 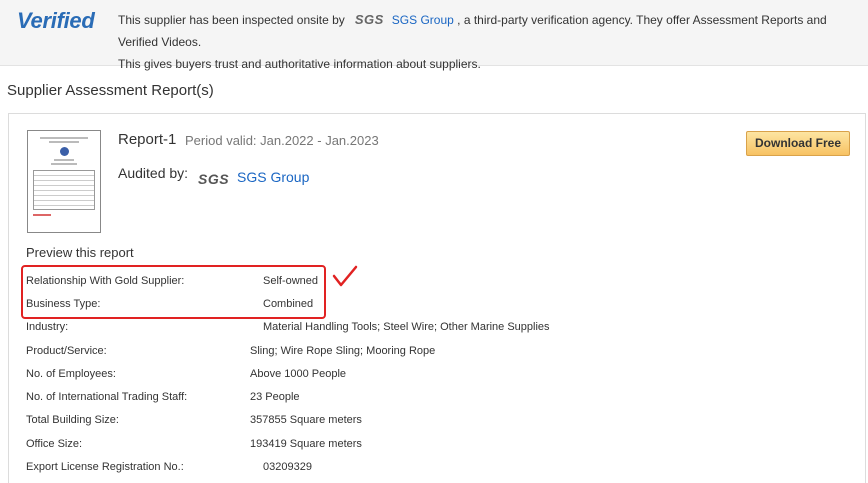 What do you see at coordinates (306, 444) in the screenshot?
I see `row-value: 193419 Square meters` at bounding box center [306, 444].